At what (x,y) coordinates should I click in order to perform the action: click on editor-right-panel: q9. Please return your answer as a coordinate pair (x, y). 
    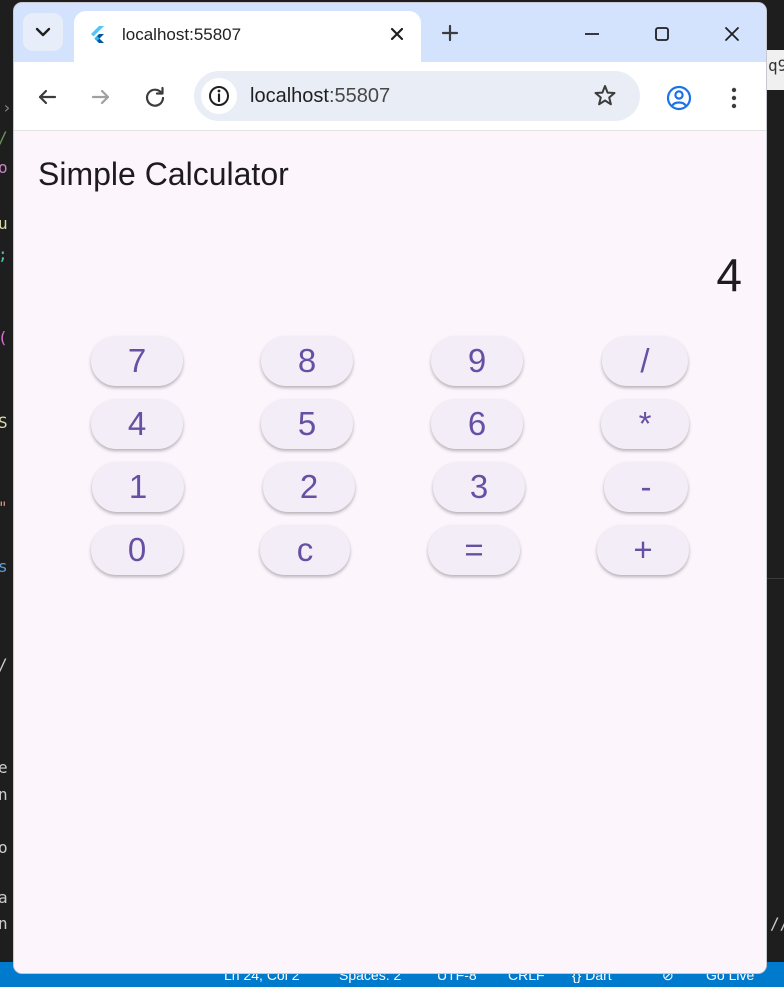
    Looking at the image, I should click on (775, 70).